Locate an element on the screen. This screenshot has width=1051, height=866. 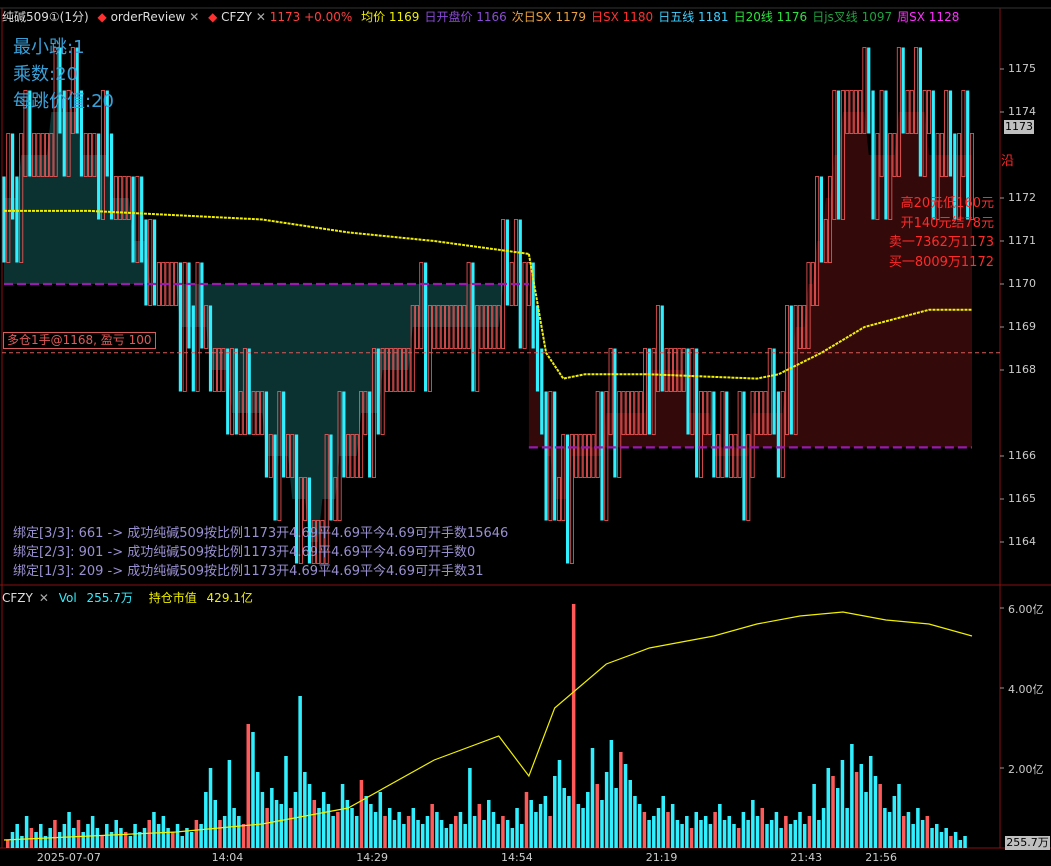
tab-cfzy: CFZY is located at coordinates (236, 17).